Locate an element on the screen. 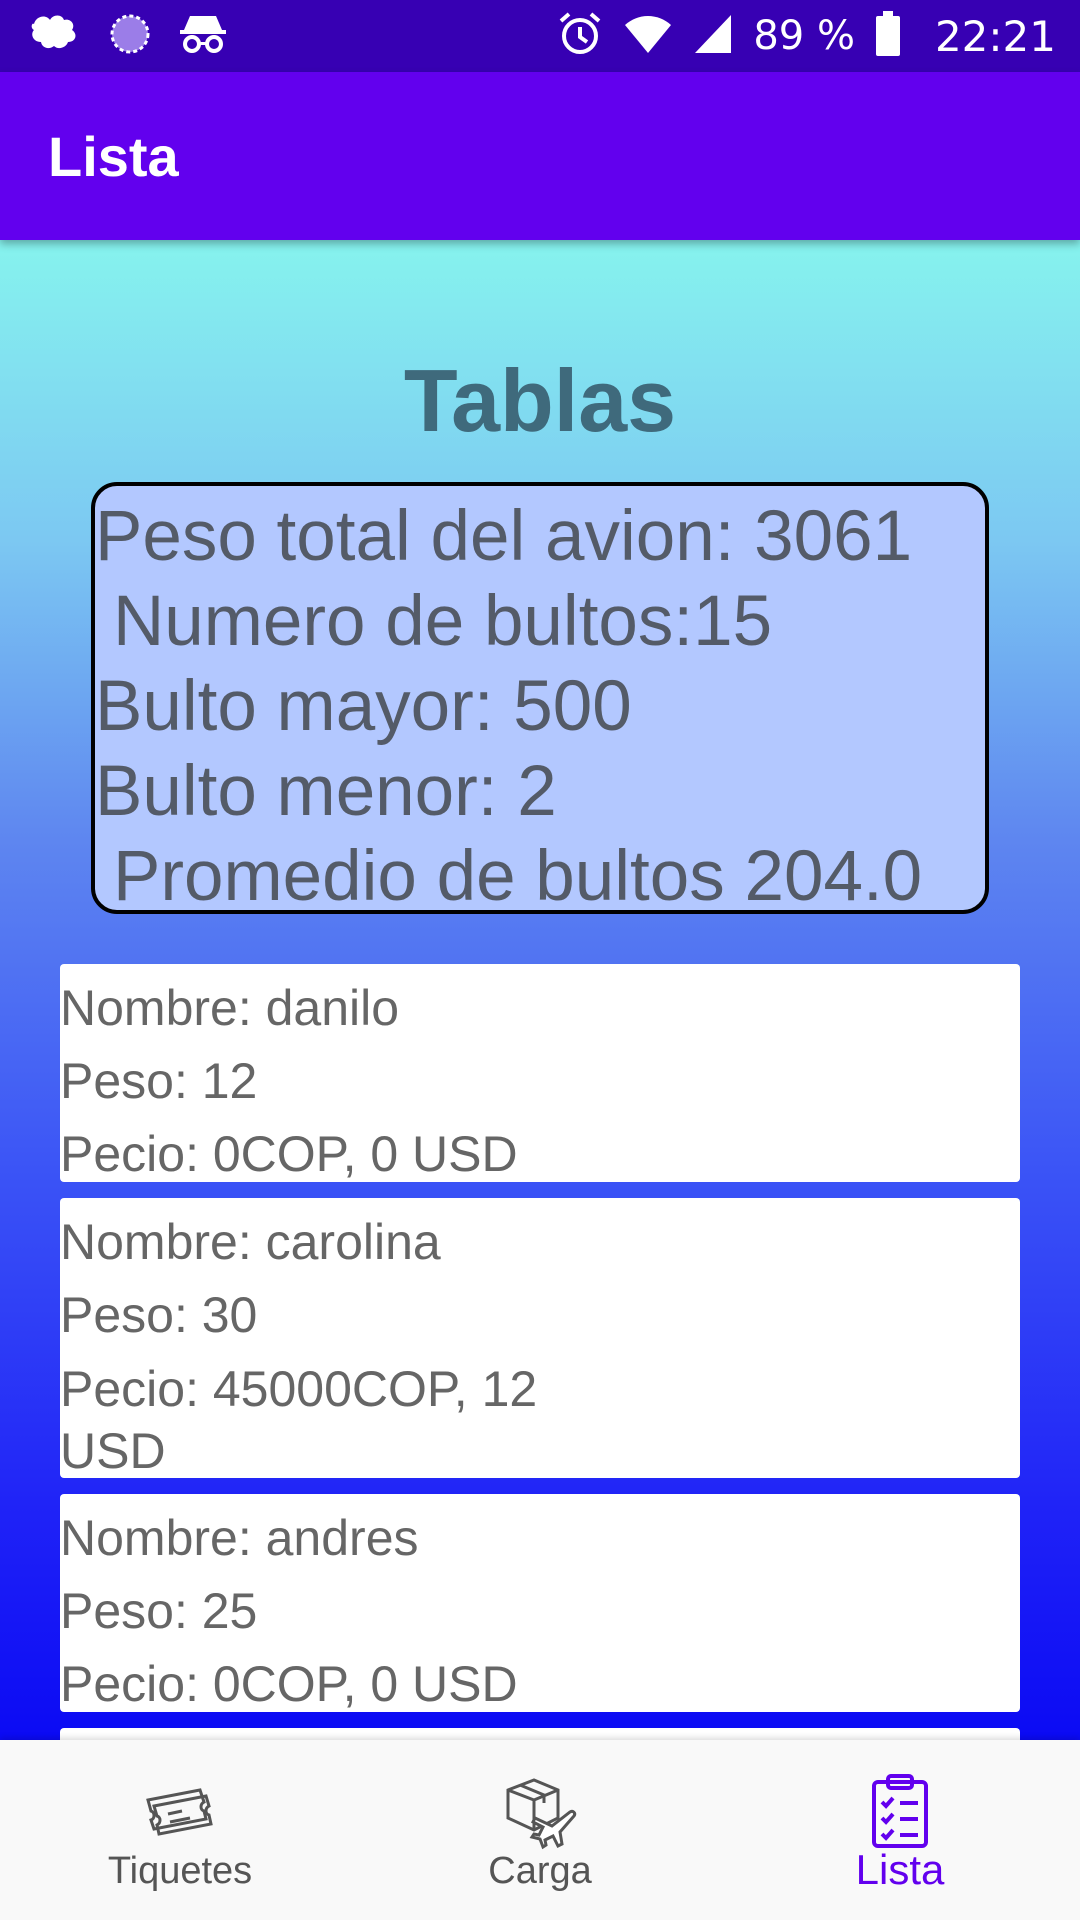 The width and height of the screenshot is (1080, 1920). item-precio: Pecio: 45000COP, 12 USD is located at coordinates (299, 1420).